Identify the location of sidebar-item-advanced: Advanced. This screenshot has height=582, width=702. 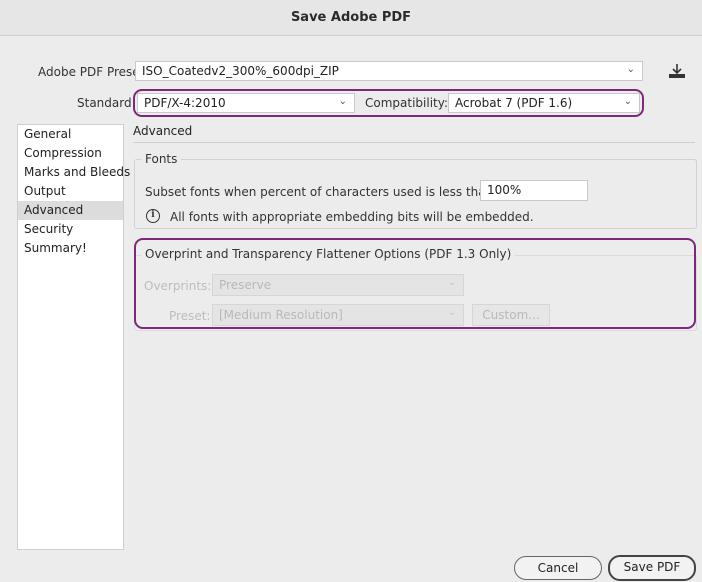
(70, 210).